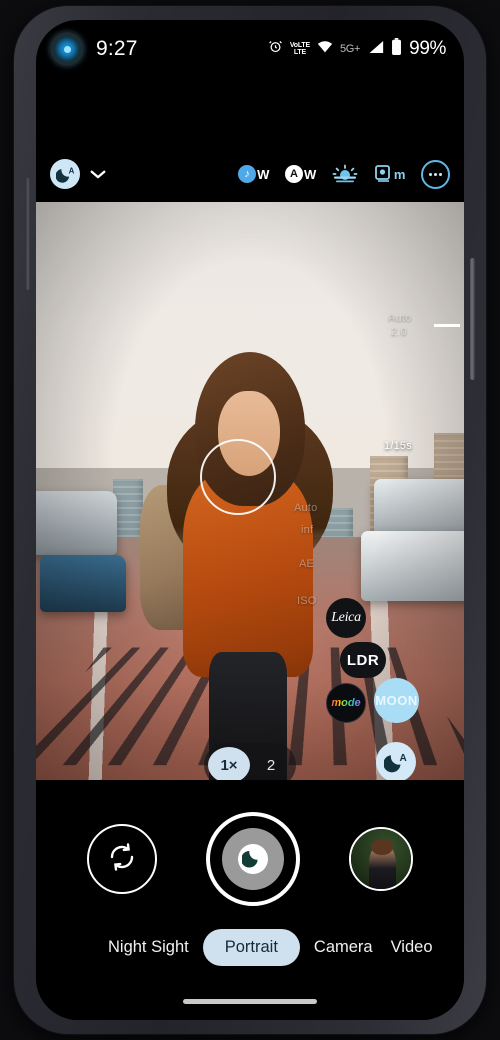 The image size is (500, 1040). I want to click on moon-badge-label: MOON, so click(396, 700).